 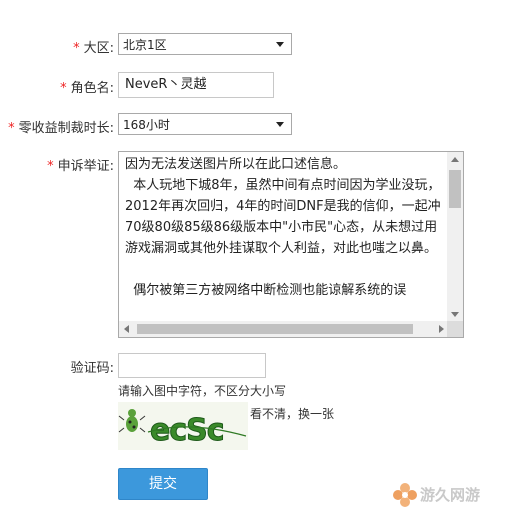 I want to click on ban-duration-select: 168小时, so click(x=205, y=124).